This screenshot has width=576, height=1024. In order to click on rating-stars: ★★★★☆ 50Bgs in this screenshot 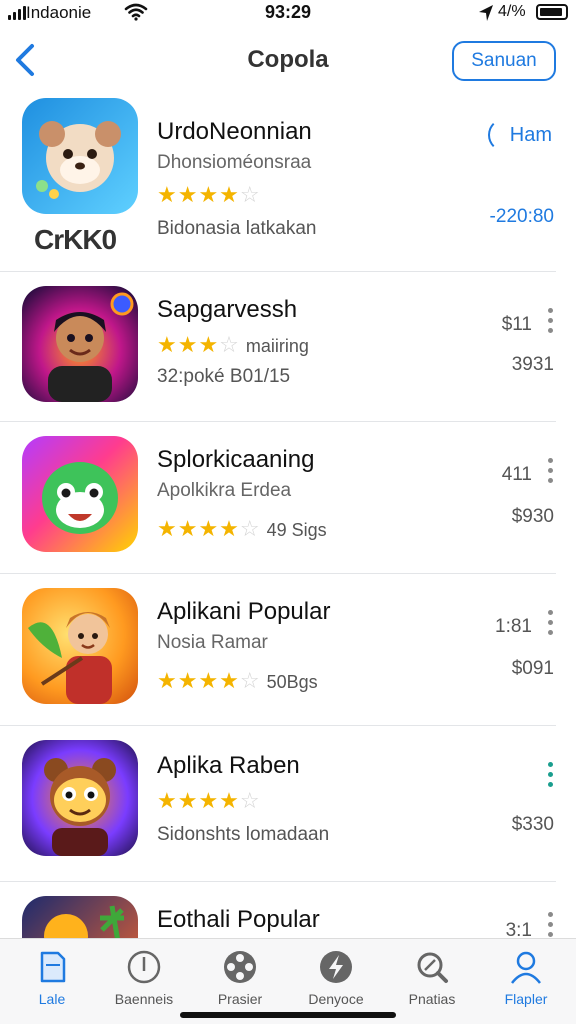, I will do `click(237, 680)`.